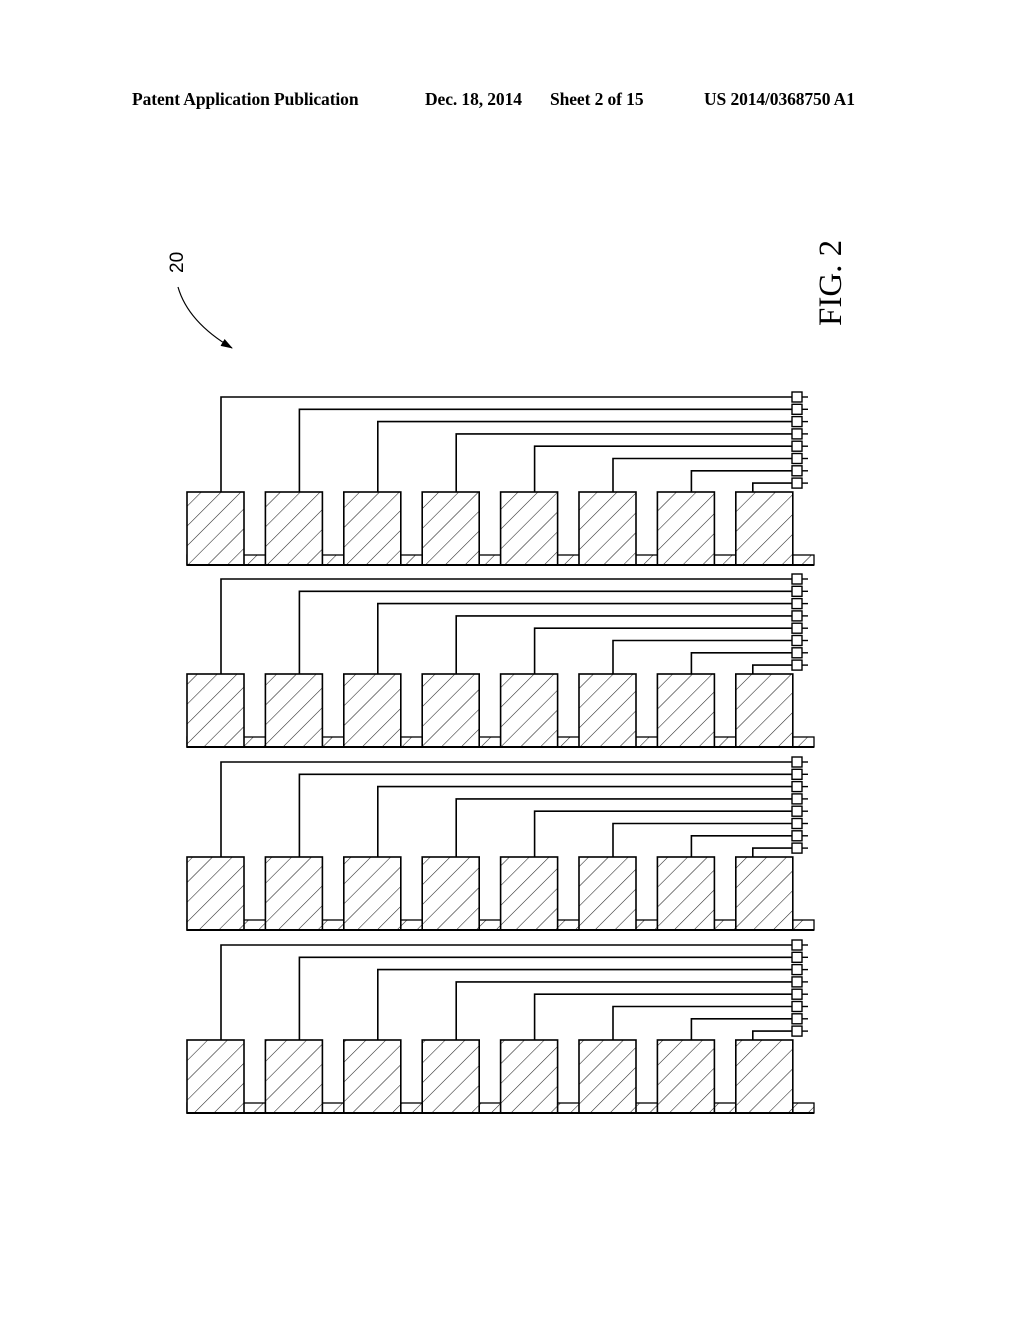 This screenshot has width=1024, height=1320. What do you see at coordinates (831, 283) in the screenshot?
I see `figure-label: FIG. 2` at bounding box center [831, 283].